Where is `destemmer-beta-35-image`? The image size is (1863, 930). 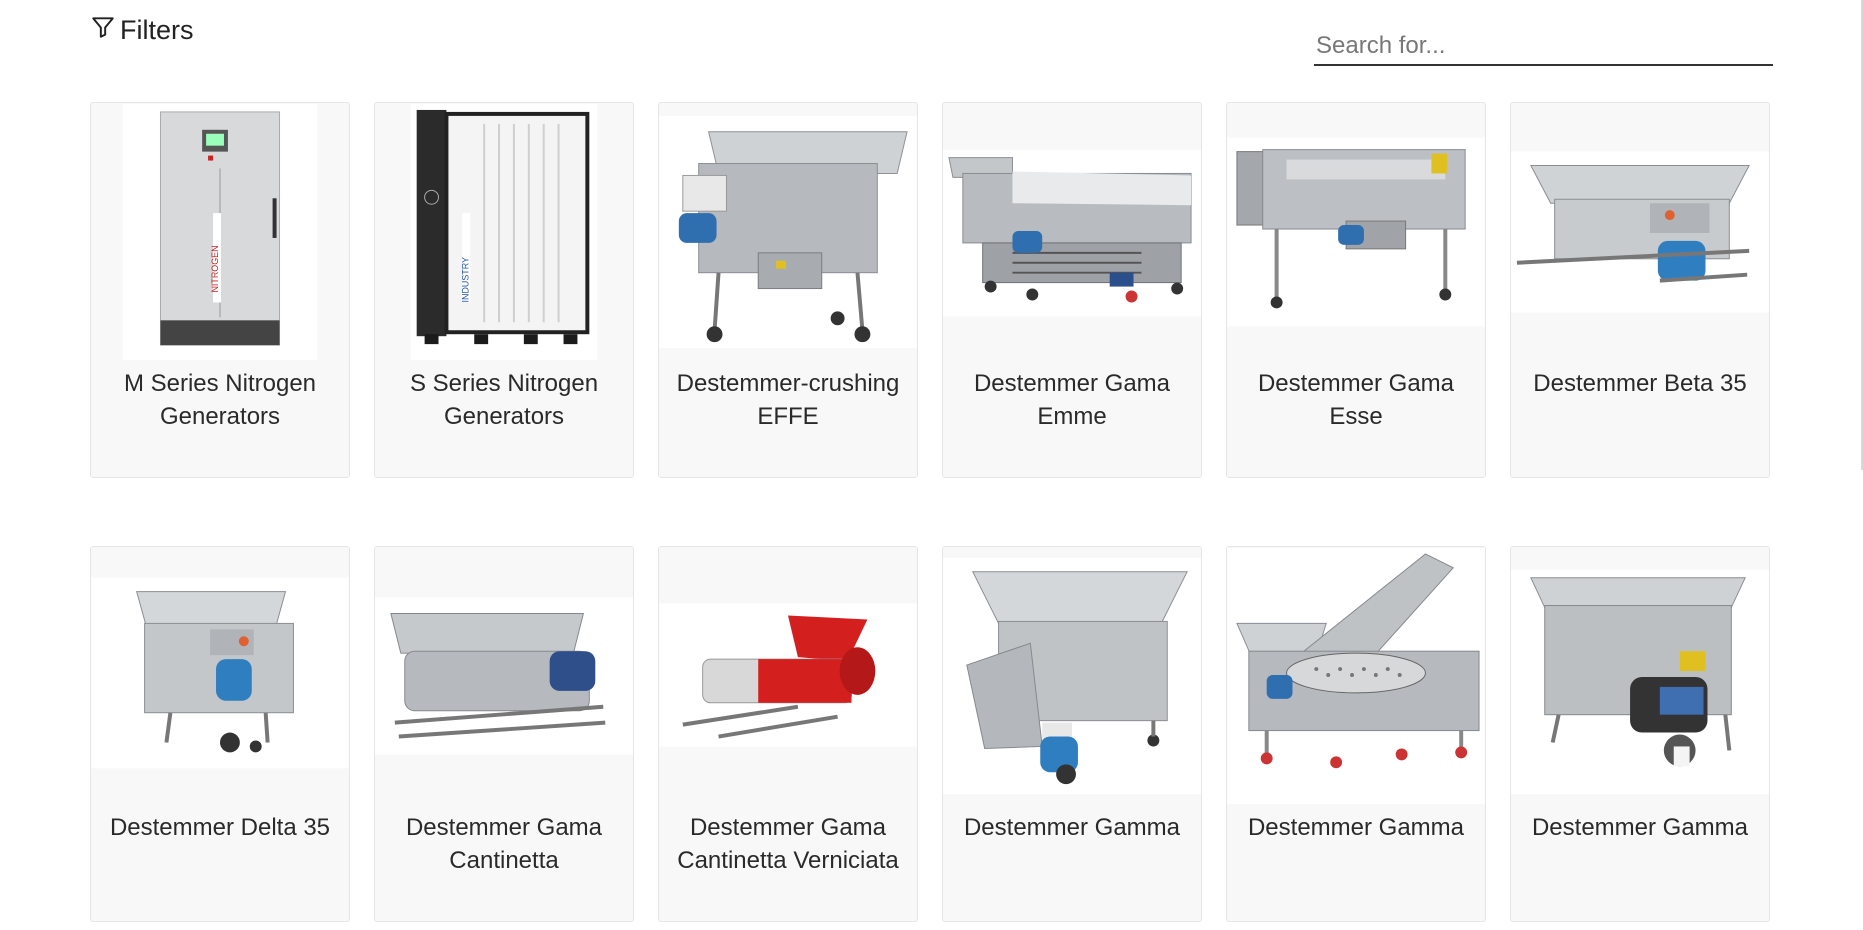 destemmer-beta-35-image is located at coordinates (1640, 232).